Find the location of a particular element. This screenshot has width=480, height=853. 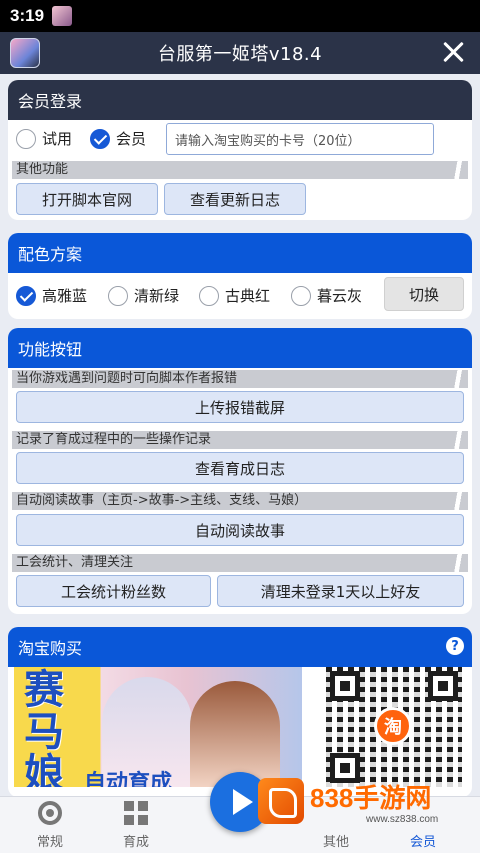

card-number-input: 请输入淘宝购买的卡号（20位） is located at coordinates (300, 139).